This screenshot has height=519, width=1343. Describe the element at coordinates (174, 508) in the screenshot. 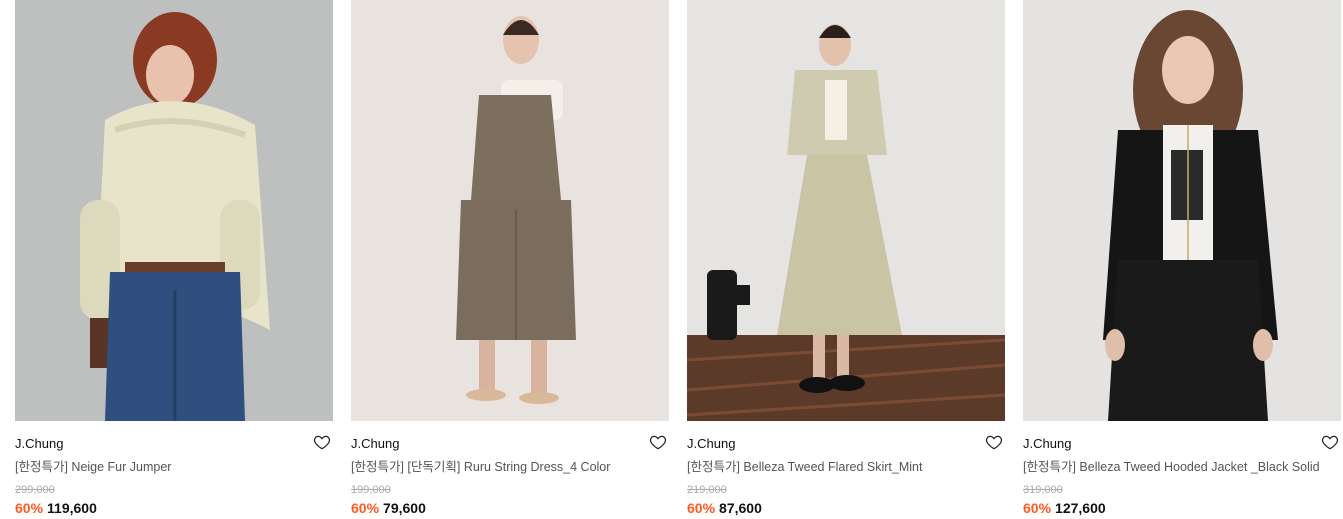

I see `price-row: 60% 119,600` at that location.